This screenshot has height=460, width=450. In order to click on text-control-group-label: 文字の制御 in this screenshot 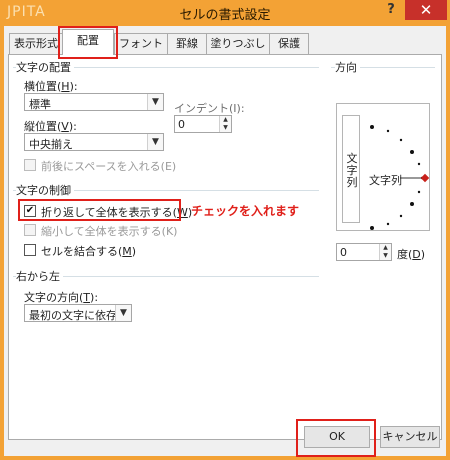, I will do `click(45, 190)`.